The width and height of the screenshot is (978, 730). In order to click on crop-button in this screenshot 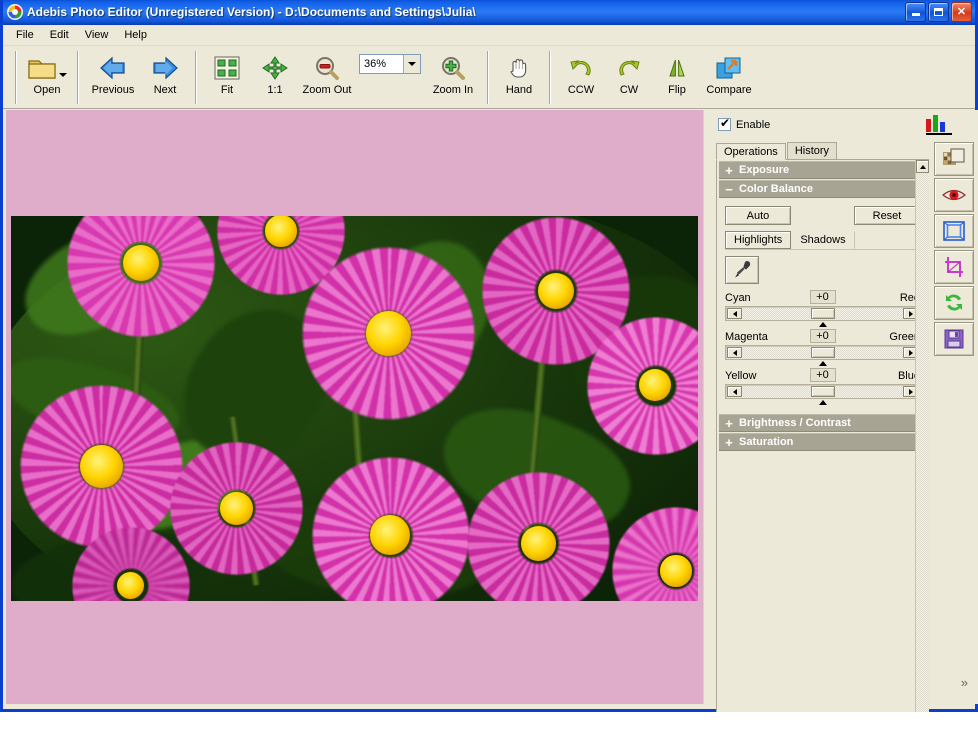, I will do `click(954, 267)`.